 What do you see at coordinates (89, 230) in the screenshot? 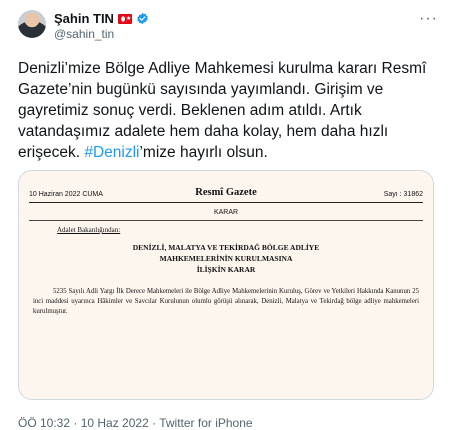
I see `gazette-ministry: Adalet Bakanlığından:` at bounding box center [89, 230].